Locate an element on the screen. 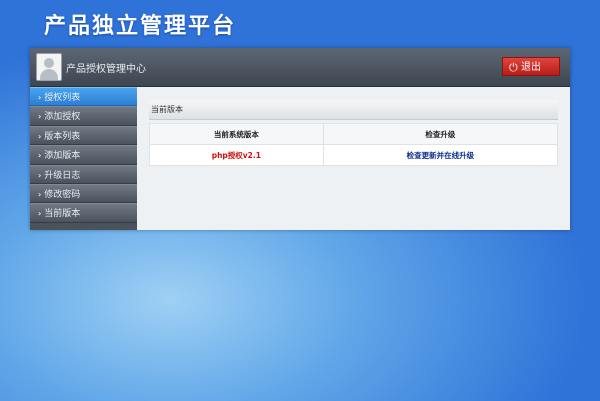 The height and width of the screenshot is (401, 600). sidebar-item-label: 添加版本 is located at coordinates (62, 156).